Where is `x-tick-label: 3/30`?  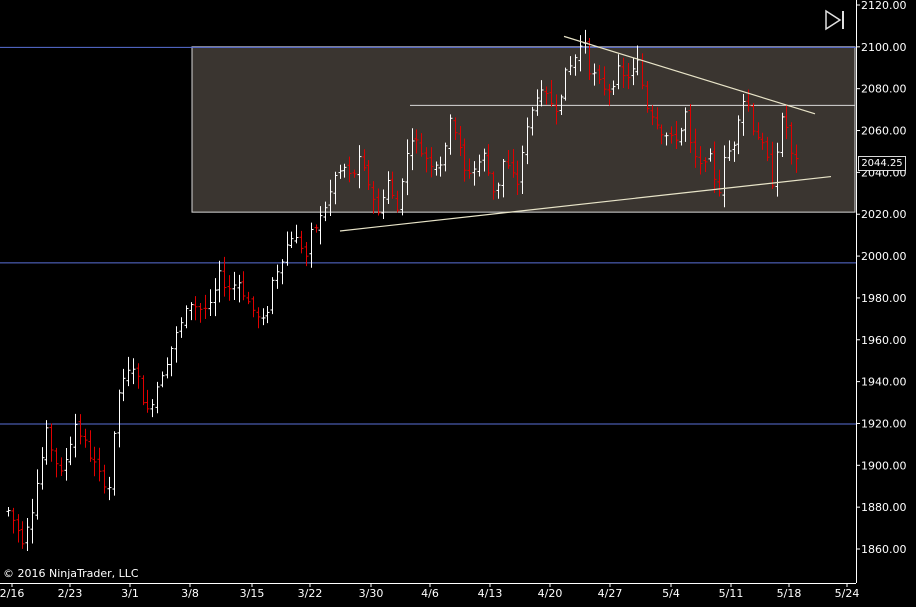 x-tick-label: 3/30 is located at coordinates (371, 593).